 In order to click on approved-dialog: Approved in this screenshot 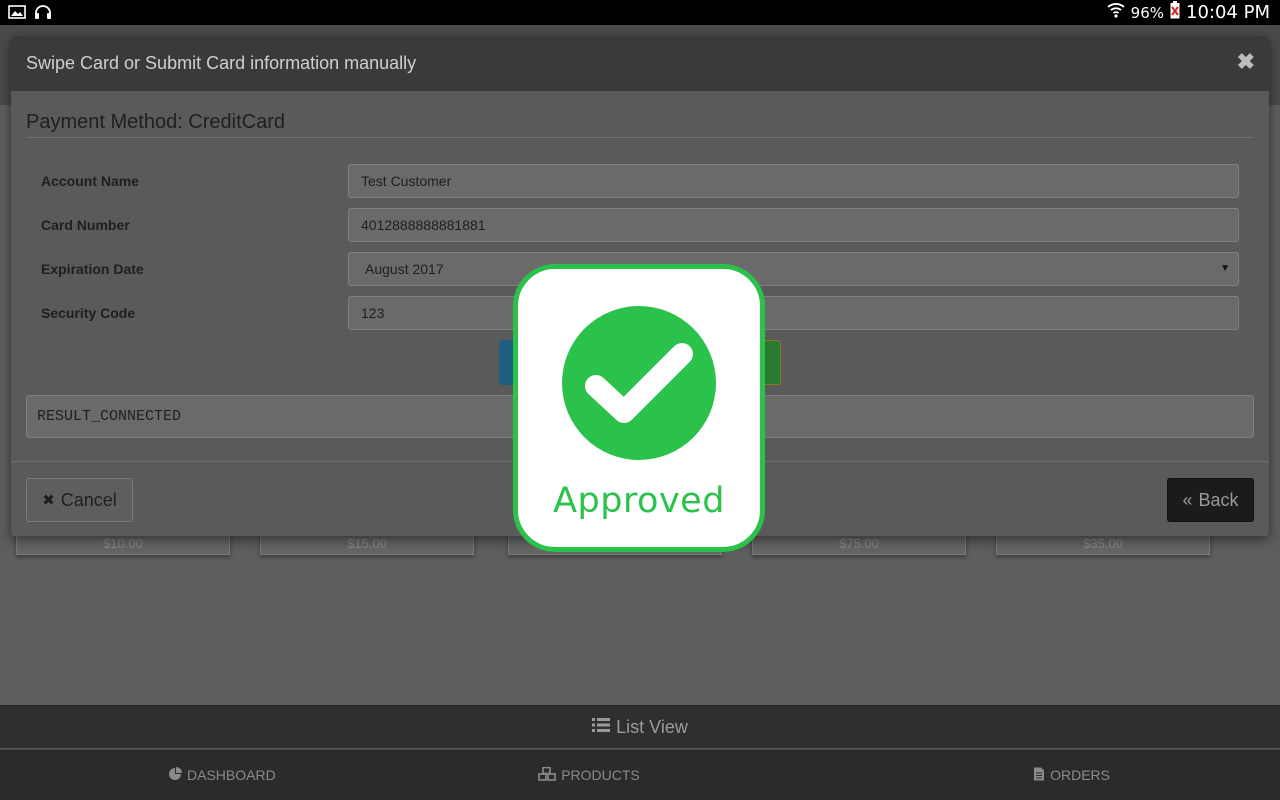, I will do `click(639, 408)`.